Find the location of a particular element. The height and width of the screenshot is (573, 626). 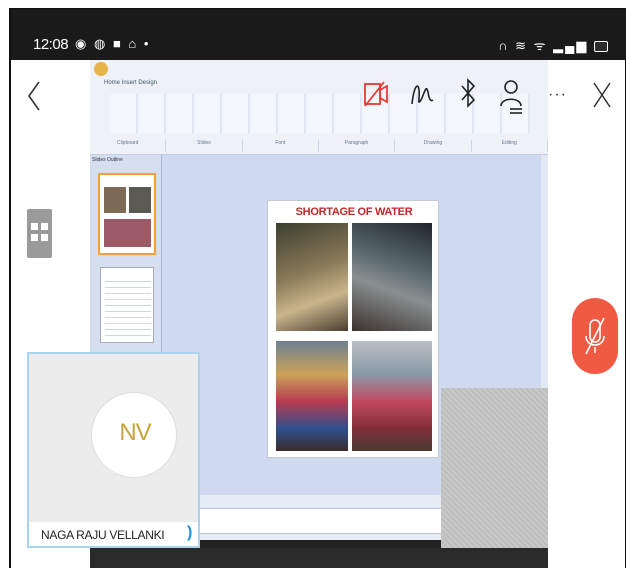

avatar: NV is located at coordinates (134, 435).